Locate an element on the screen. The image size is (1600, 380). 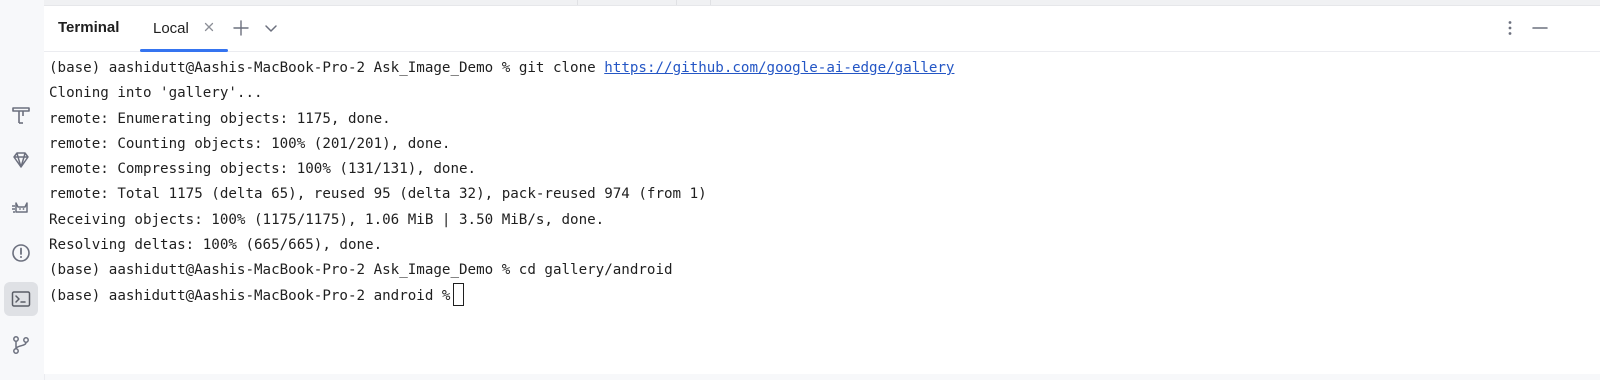
terminal-line: Resolving deltas: 100% (665/665), done. is located at coordinates (216, 245).